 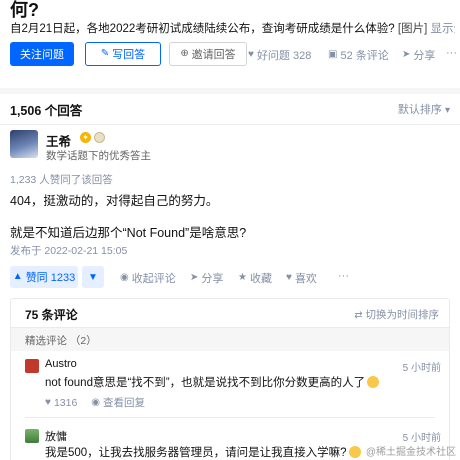 What do you see at coordinates (343, 276) in the screenshot?
I see `answer-more-button: ···` at bounding box center [343, 276].